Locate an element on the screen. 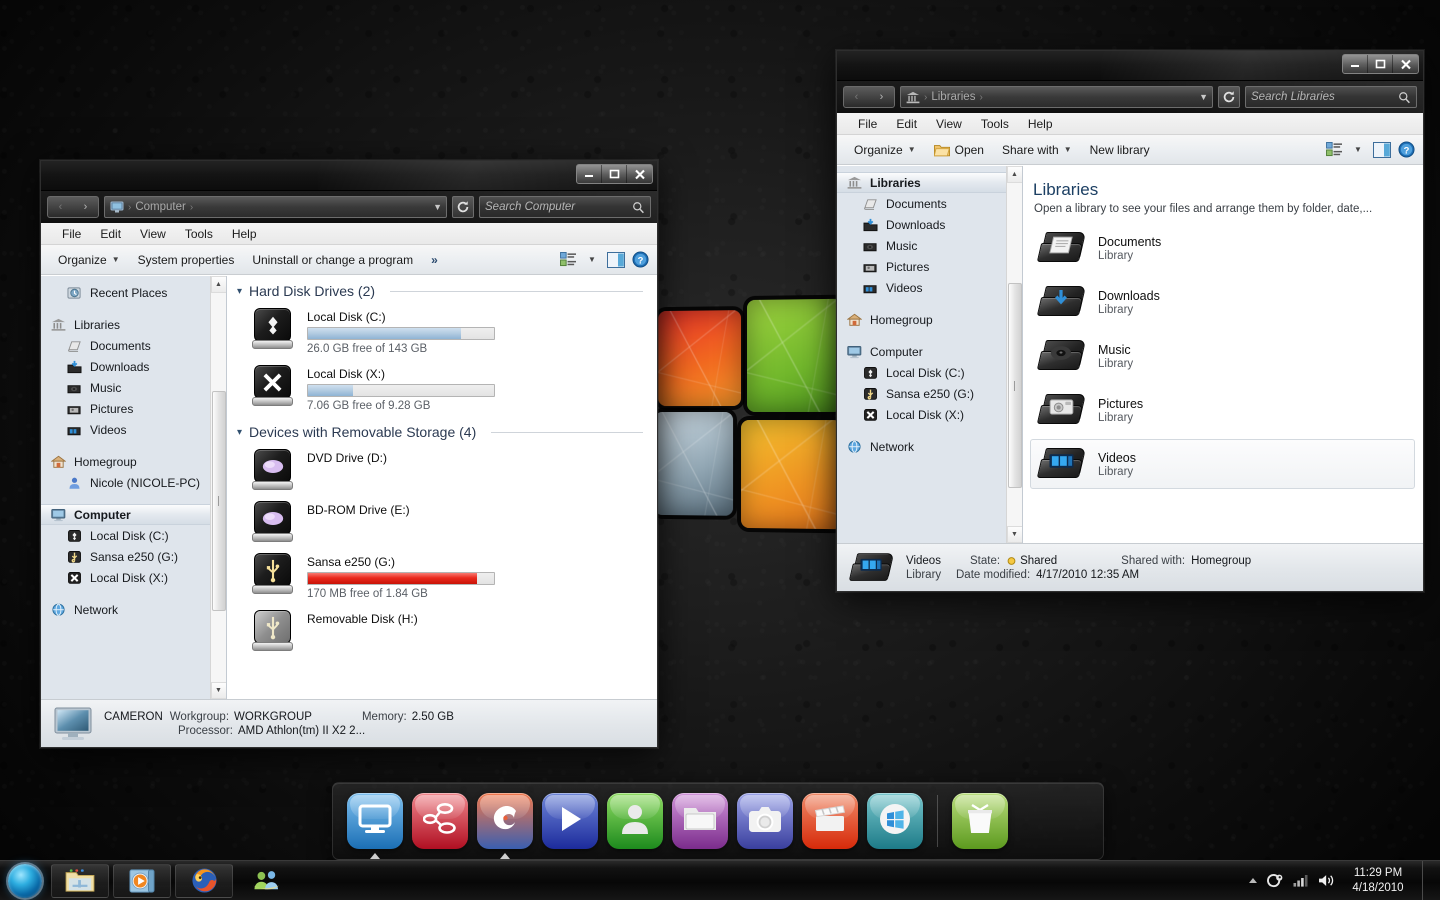 This screenshot has height=900, width=1440. computer-navigation-row: ‹ › › Computer › ▼ Search Computer is located at coordinates (349, 207).